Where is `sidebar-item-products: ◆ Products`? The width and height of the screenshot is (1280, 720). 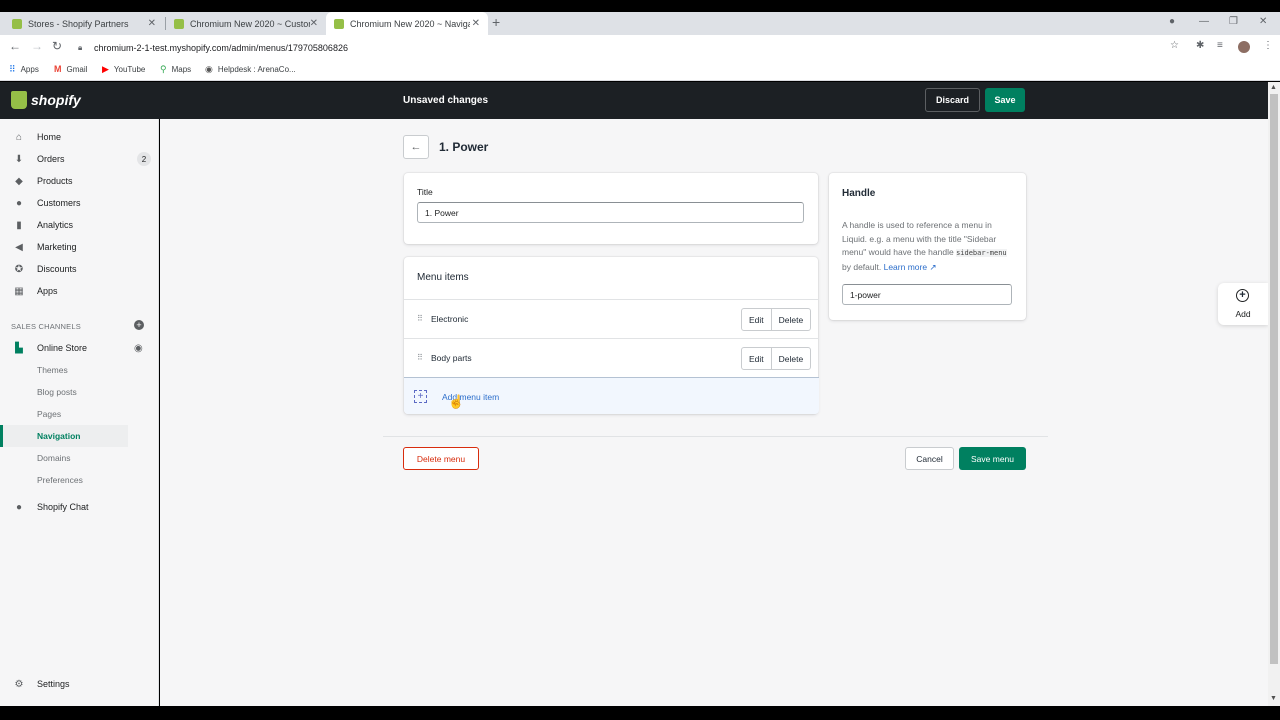 sidebar-item-products: ◆ Products is located at coordinates (79, 181).